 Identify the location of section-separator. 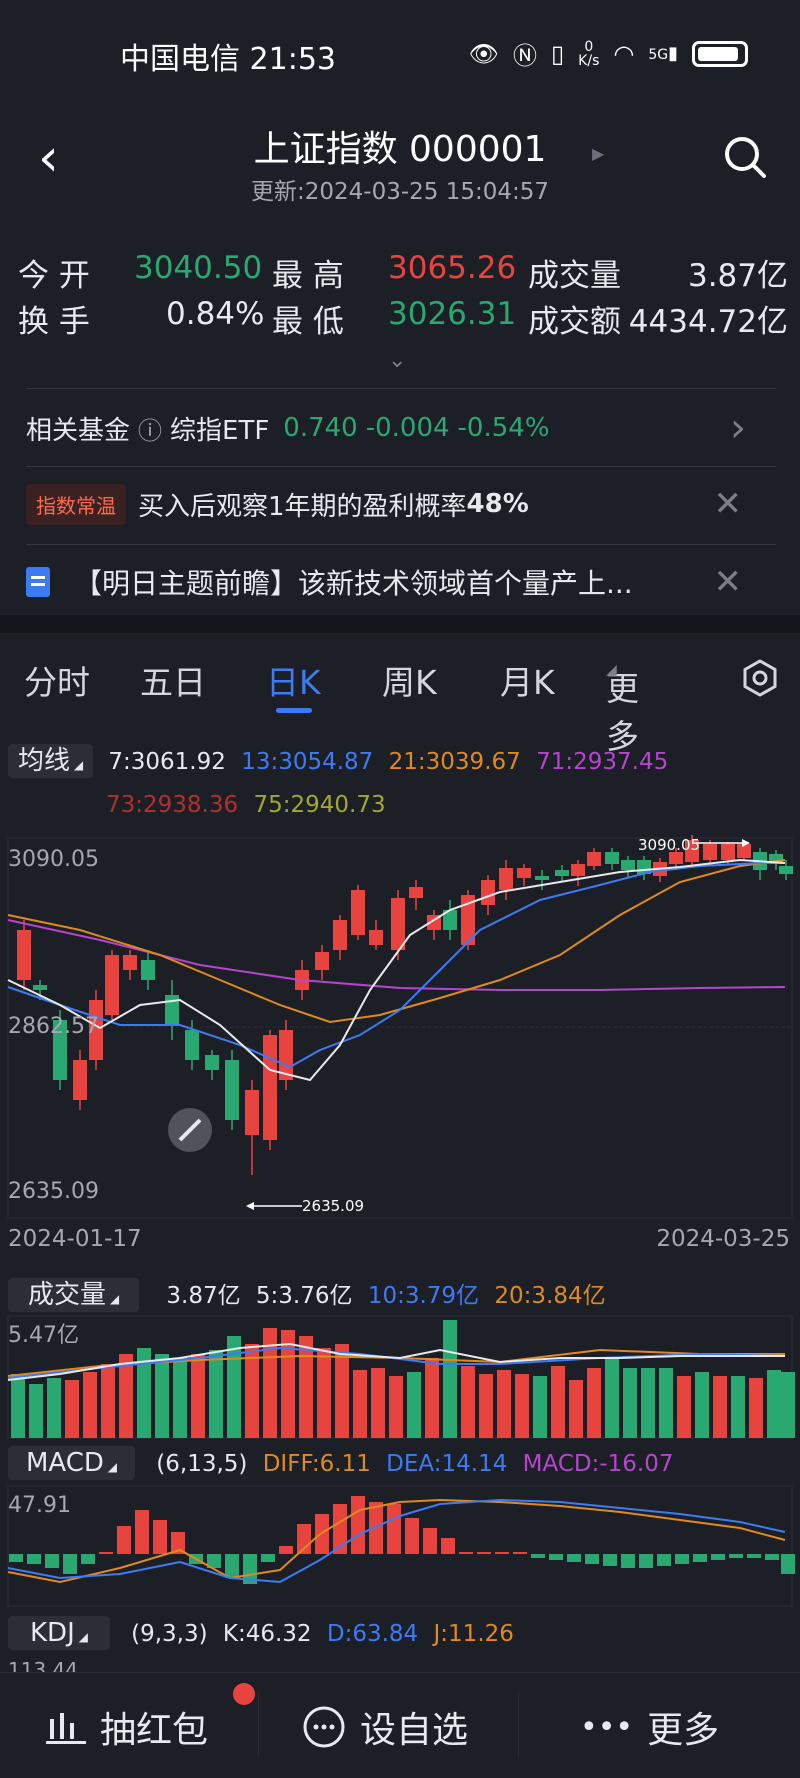
(400, 624).